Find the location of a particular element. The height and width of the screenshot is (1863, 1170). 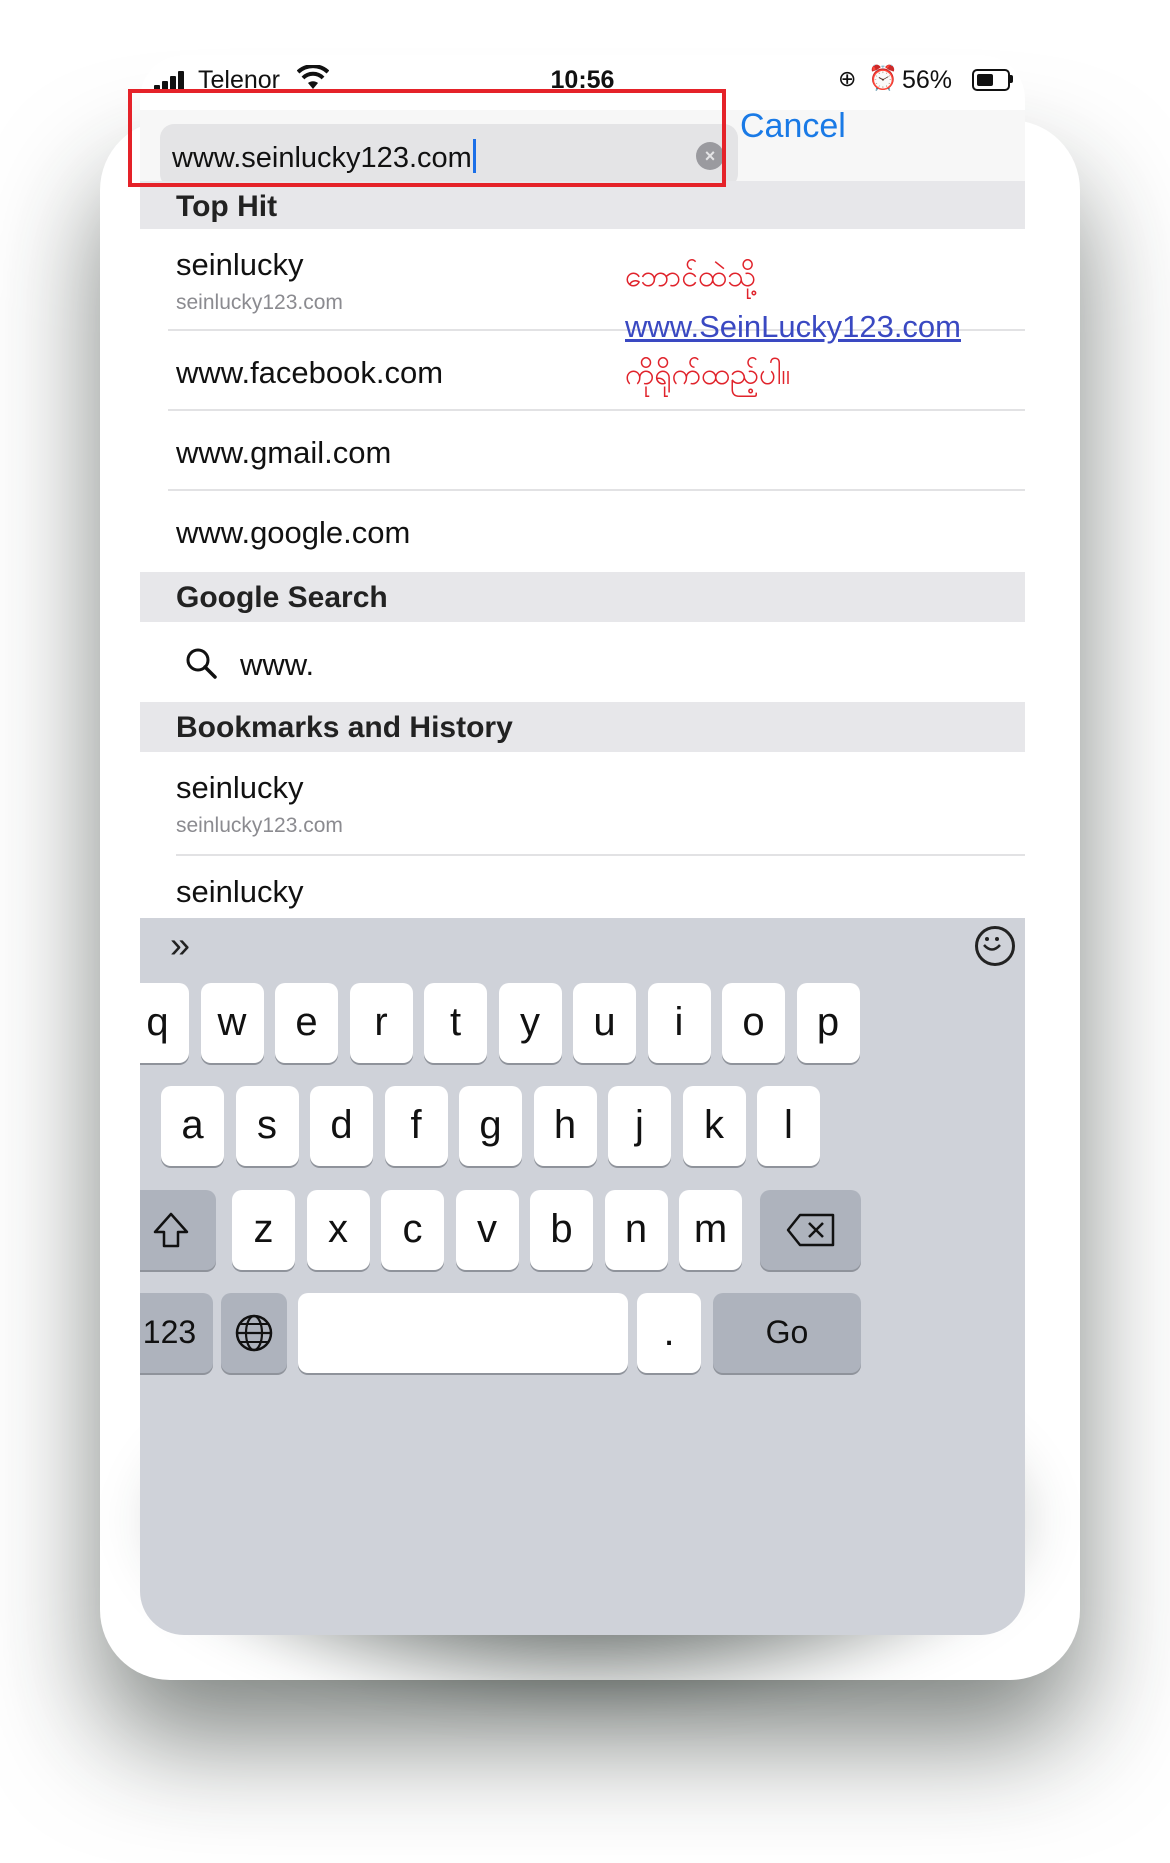

go-key: Go is located at coordinates (787, 1333).